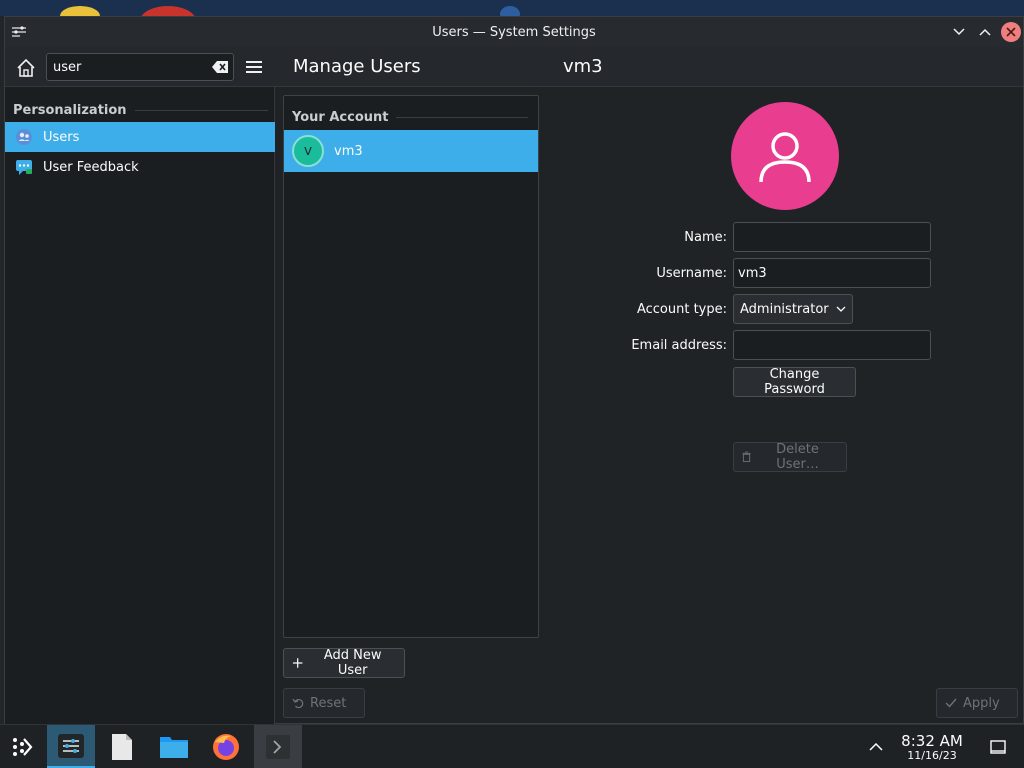 The image size is (1024, 768). I want to click on account-type-select: Administrator, so click(793, 309).